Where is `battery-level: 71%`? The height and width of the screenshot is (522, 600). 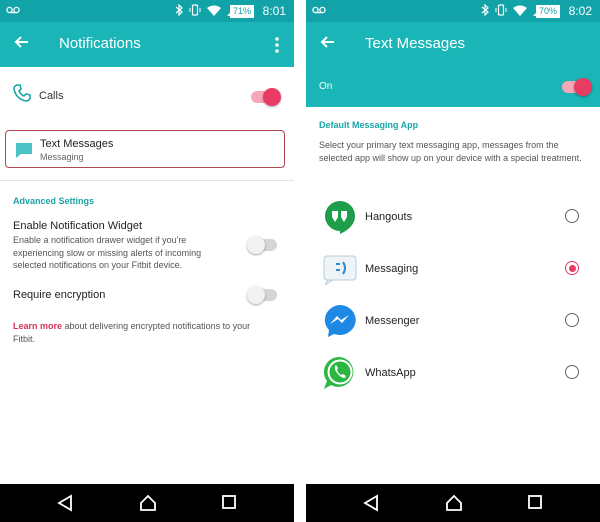
battery-level: 71% is located at coordinates (241, 11).